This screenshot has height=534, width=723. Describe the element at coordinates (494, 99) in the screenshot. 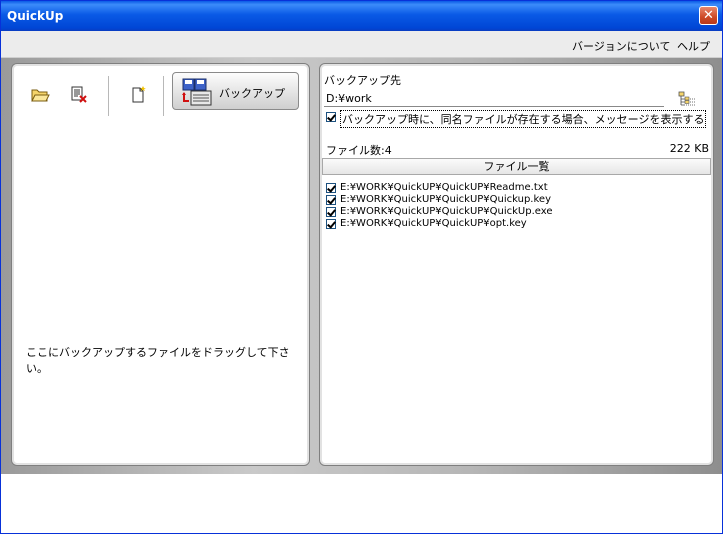

I see `dest-input: D:¥work` at that location.